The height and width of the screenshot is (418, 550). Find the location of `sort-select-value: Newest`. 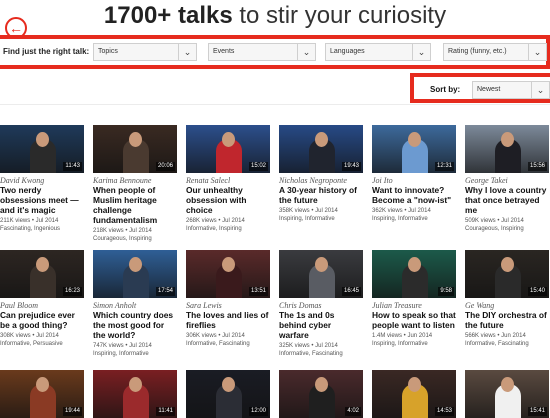

sort-select-value: Newest is located at coordinates (489, 89).